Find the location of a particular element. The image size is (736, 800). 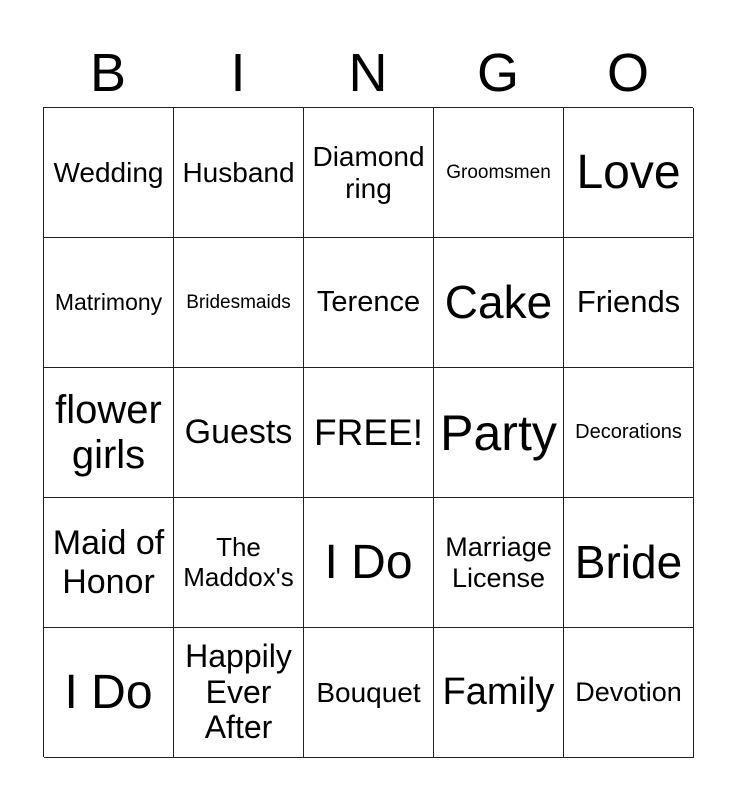

cell-label: Cake is located at coordinates (498, 301).